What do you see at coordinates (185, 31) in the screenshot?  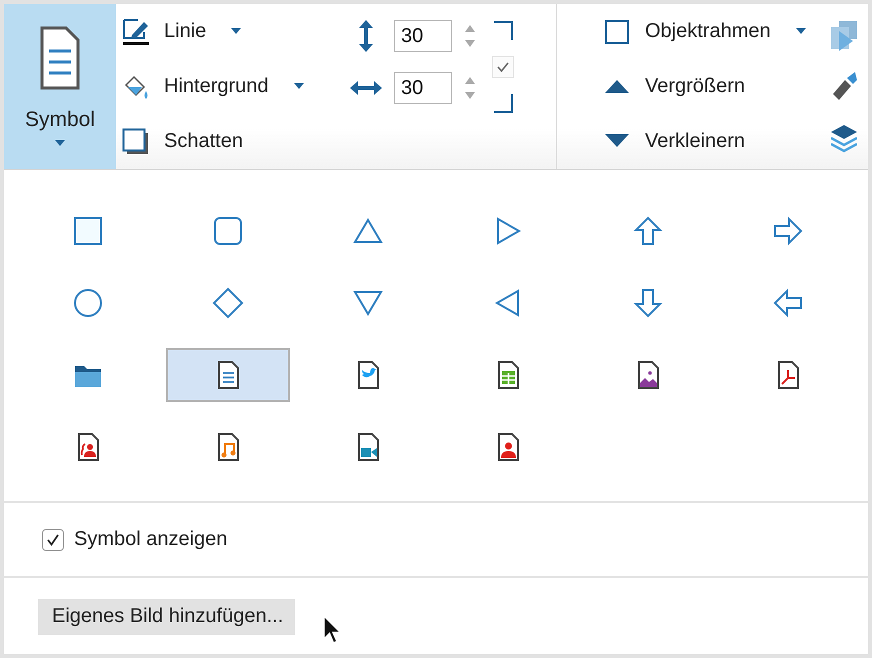 I see `format-option: Linie` at bounding box center [185, 31].